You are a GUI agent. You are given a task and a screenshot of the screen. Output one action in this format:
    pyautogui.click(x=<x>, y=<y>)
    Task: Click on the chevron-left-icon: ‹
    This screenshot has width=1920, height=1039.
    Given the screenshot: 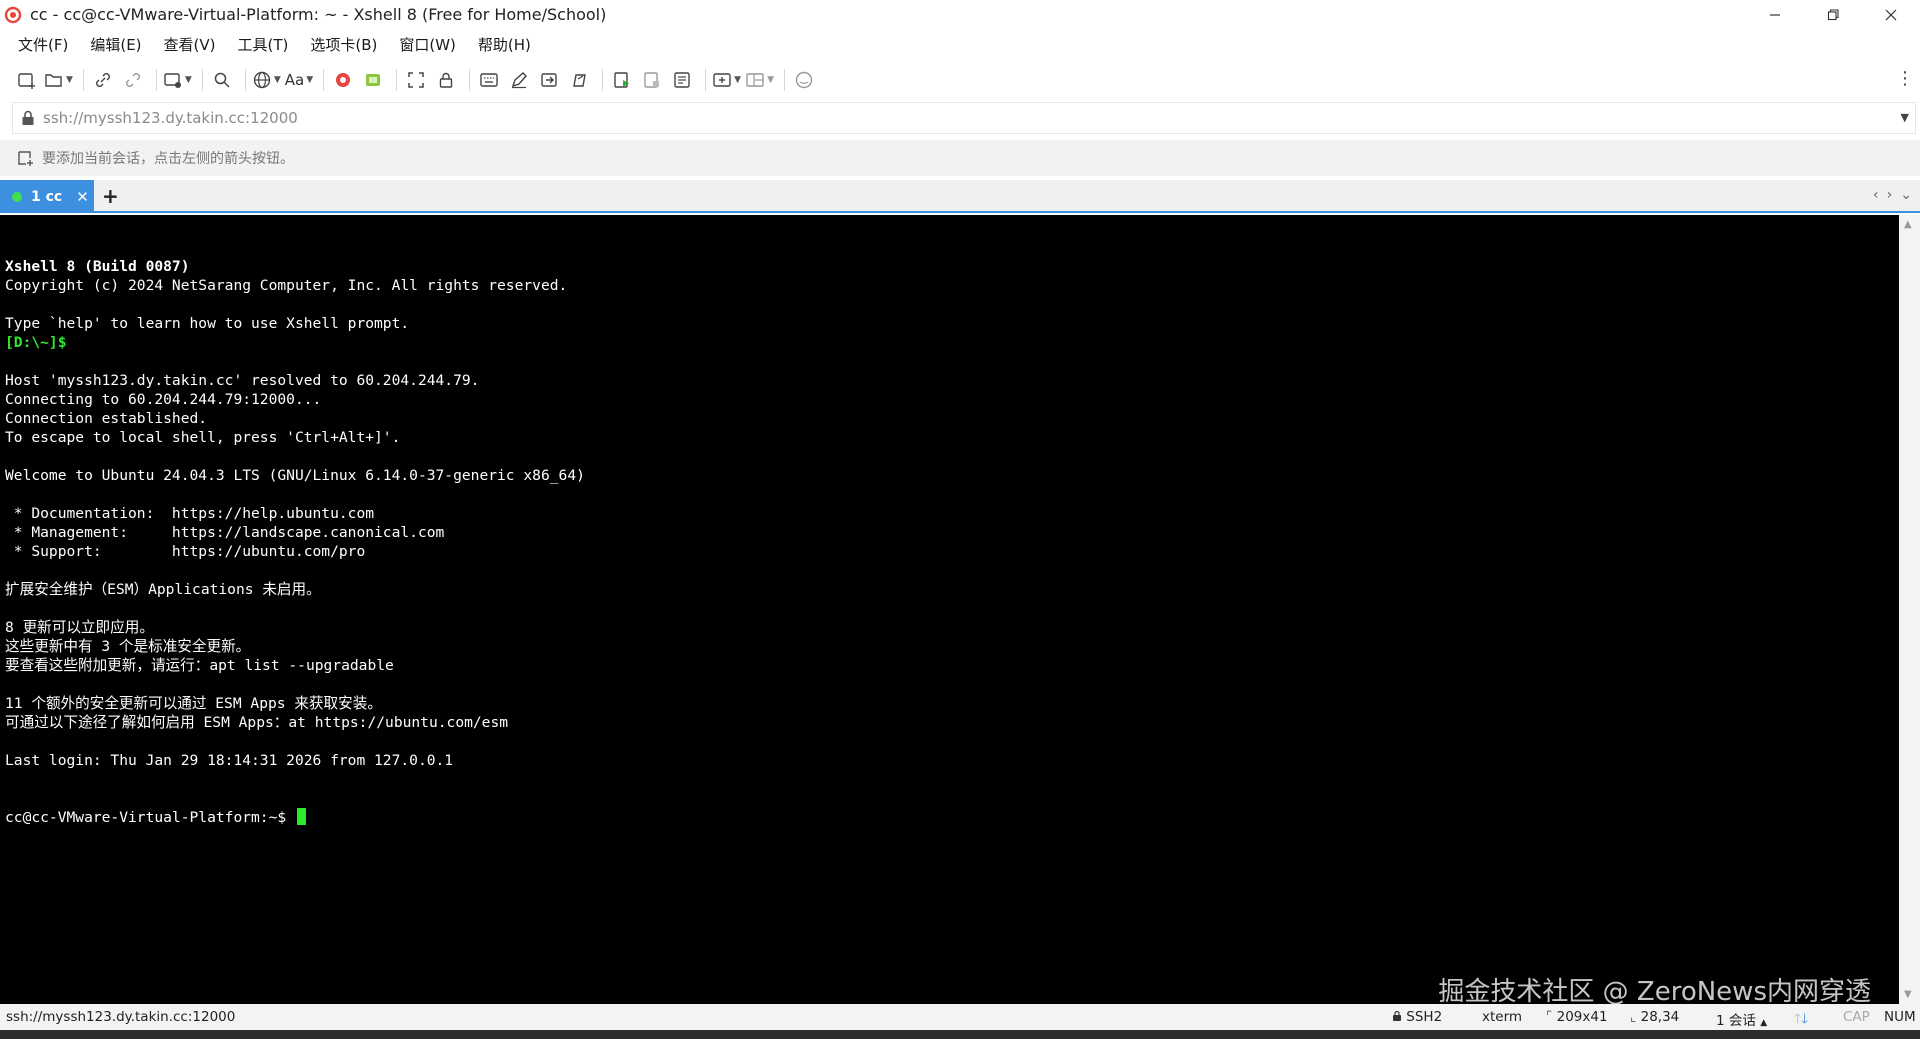 What is the action you would take?
    pyautogui.click(x=1876, y=195)
    